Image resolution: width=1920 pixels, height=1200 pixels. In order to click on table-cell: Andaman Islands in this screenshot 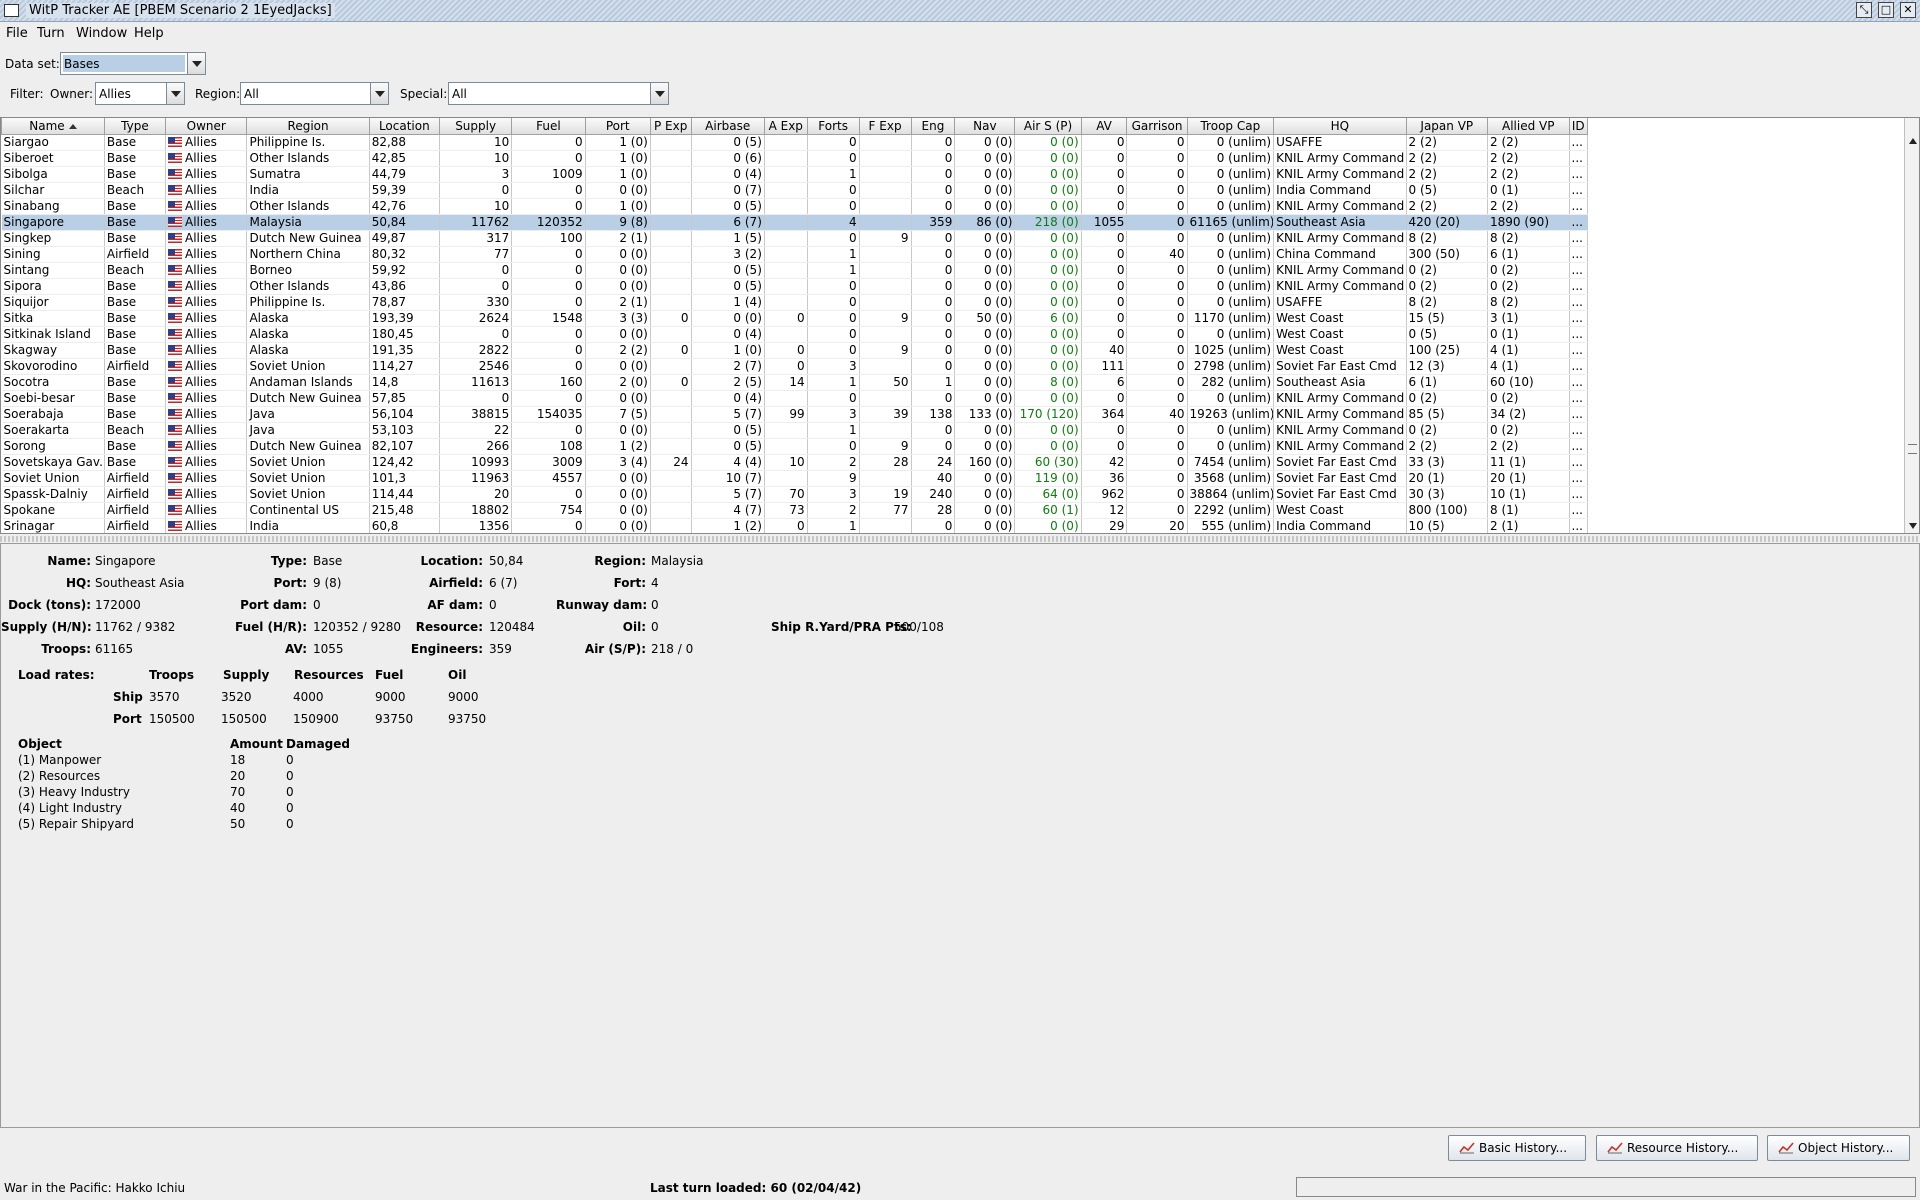, I will do `click(308, 382)`.